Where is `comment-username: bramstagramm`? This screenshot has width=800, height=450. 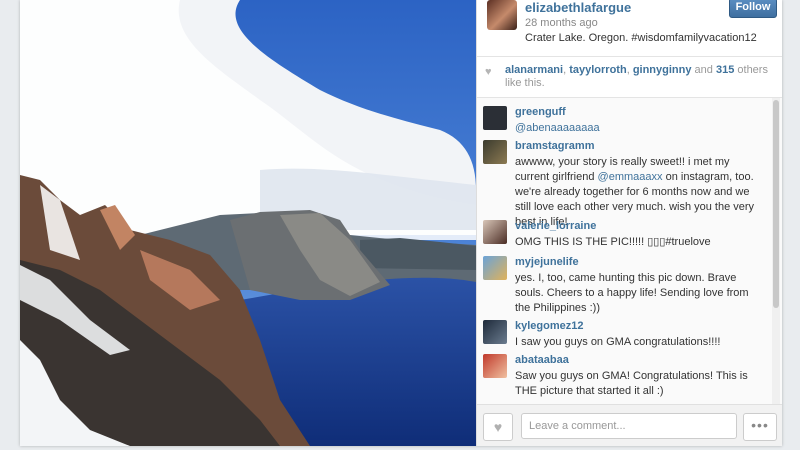
comment-username: bramstagramm is located at coordinates (554, 146).